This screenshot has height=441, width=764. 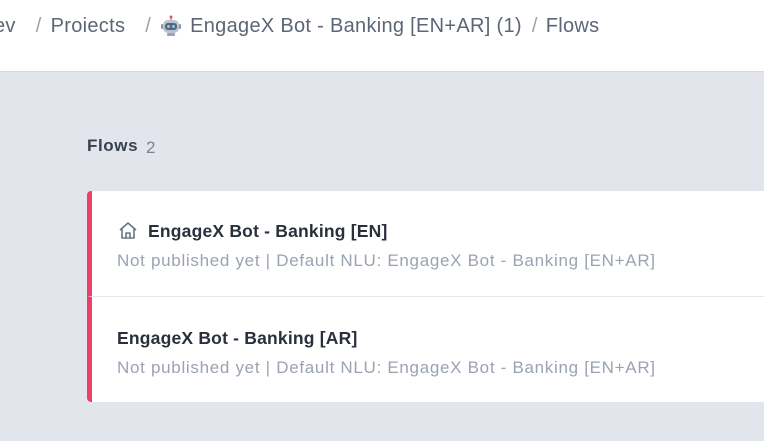 I want to click on breadcrumb-item-bot: EngageX Bot - Banking [EN+AR] (1), so click(x=356, y=26).